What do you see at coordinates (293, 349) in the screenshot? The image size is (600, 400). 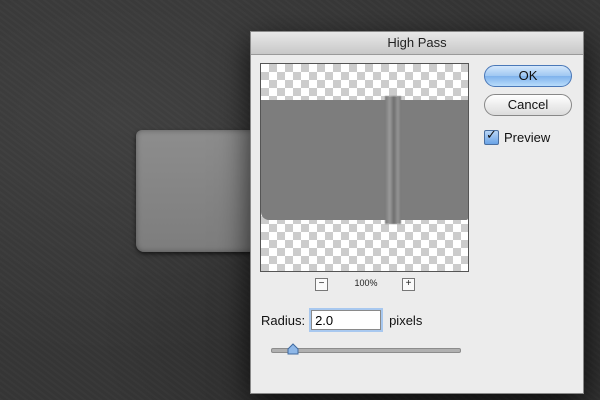 I see `radius-slider-thumb` at bounding box center [293, 349].